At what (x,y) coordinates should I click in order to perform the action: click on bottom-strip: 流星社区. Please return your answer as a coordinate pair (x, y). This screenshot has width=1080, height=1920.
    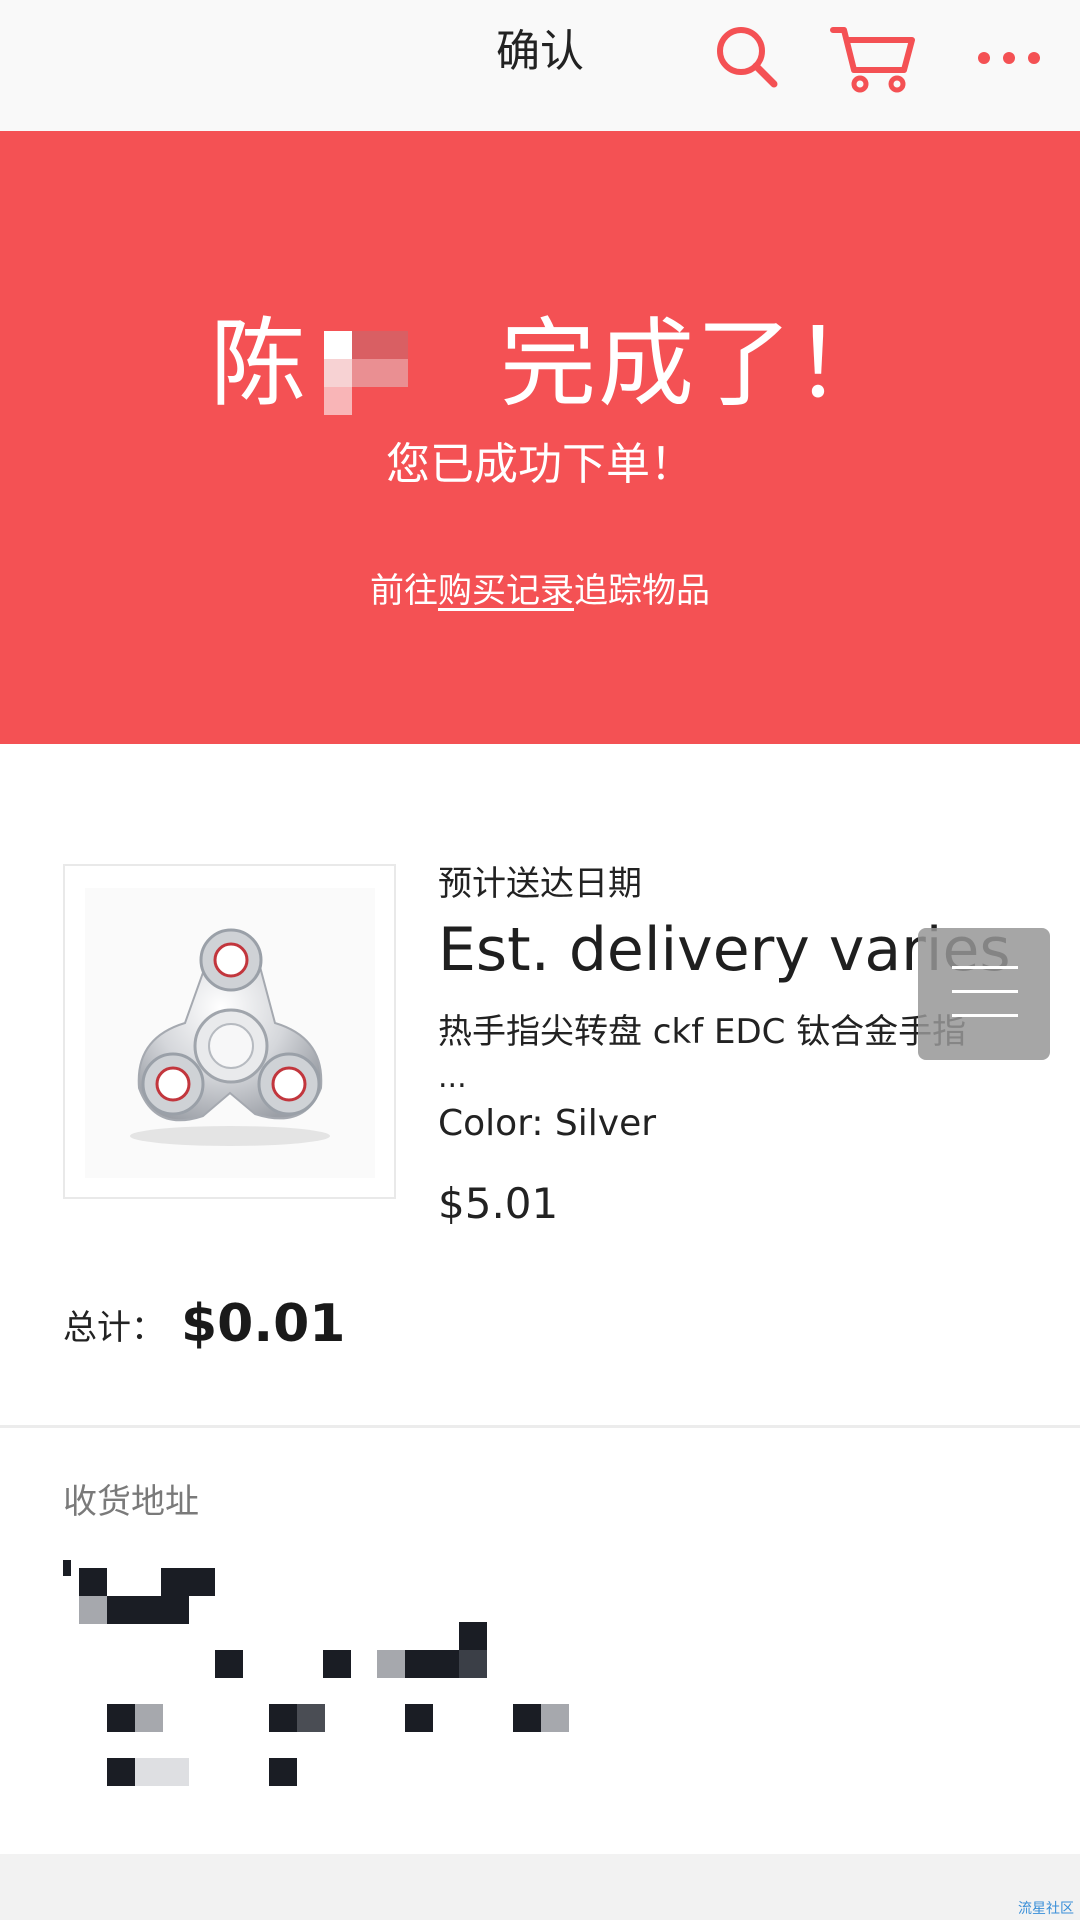
    Looking at the image, I should click on (540, 1887).